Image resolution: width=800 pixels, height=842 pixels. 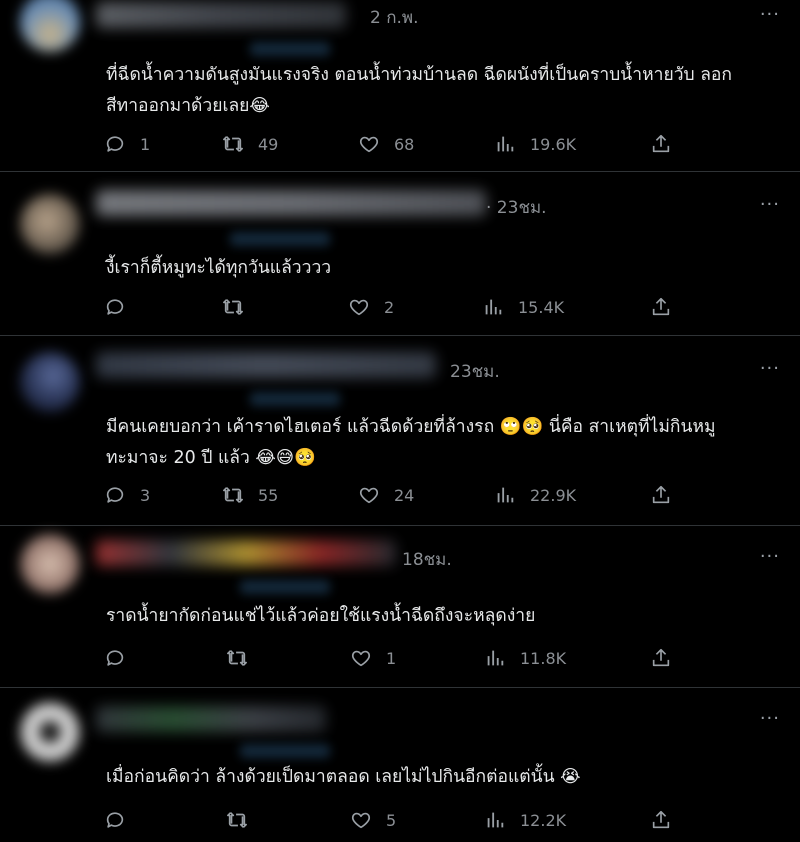 What do you see at coordinates (541, 307) in the screenshot?
I see `views-count: 15.4K` at bounding box center [541, 307].